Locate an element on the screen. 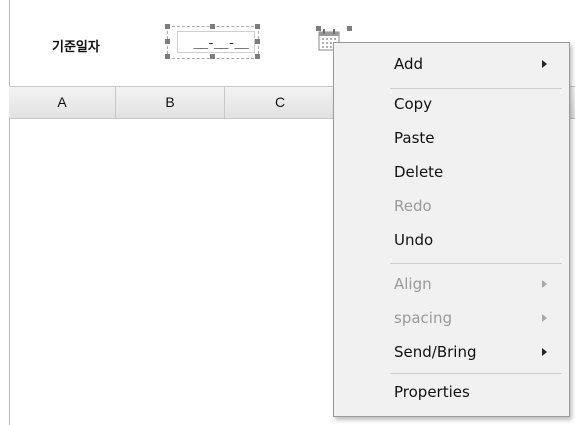 The image size is (575, 425). date-input: __-__-__ is located at coordinates (216, 42).